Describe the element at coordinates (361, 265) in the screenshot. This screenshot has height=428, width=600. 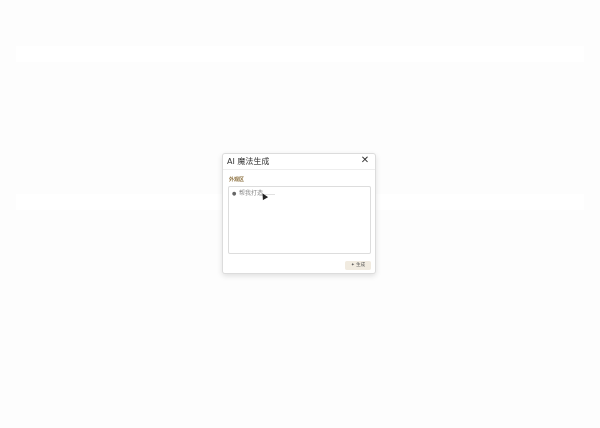
I see `generate-button-label: 生成` at that location.